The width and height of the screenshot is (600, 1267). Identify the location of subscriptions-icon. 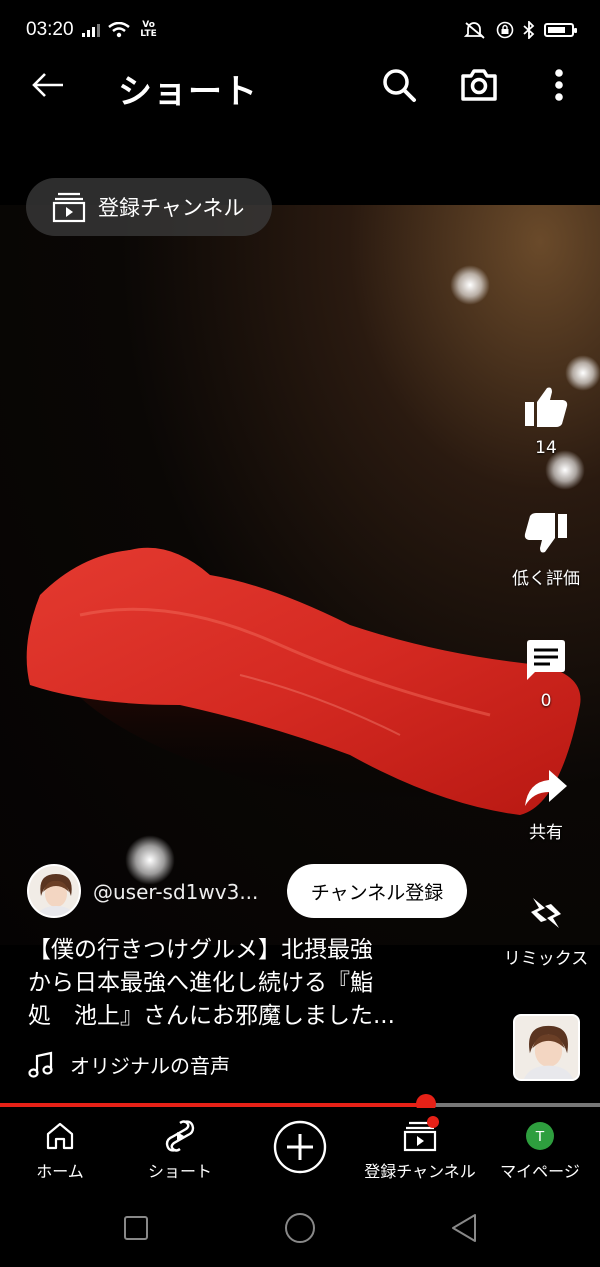
(69, 207).